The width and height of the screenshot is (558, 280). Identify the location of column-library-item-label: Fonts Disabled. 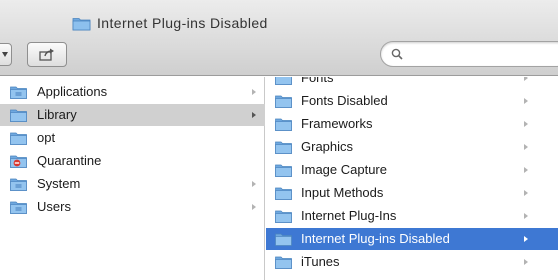
(344, 100).